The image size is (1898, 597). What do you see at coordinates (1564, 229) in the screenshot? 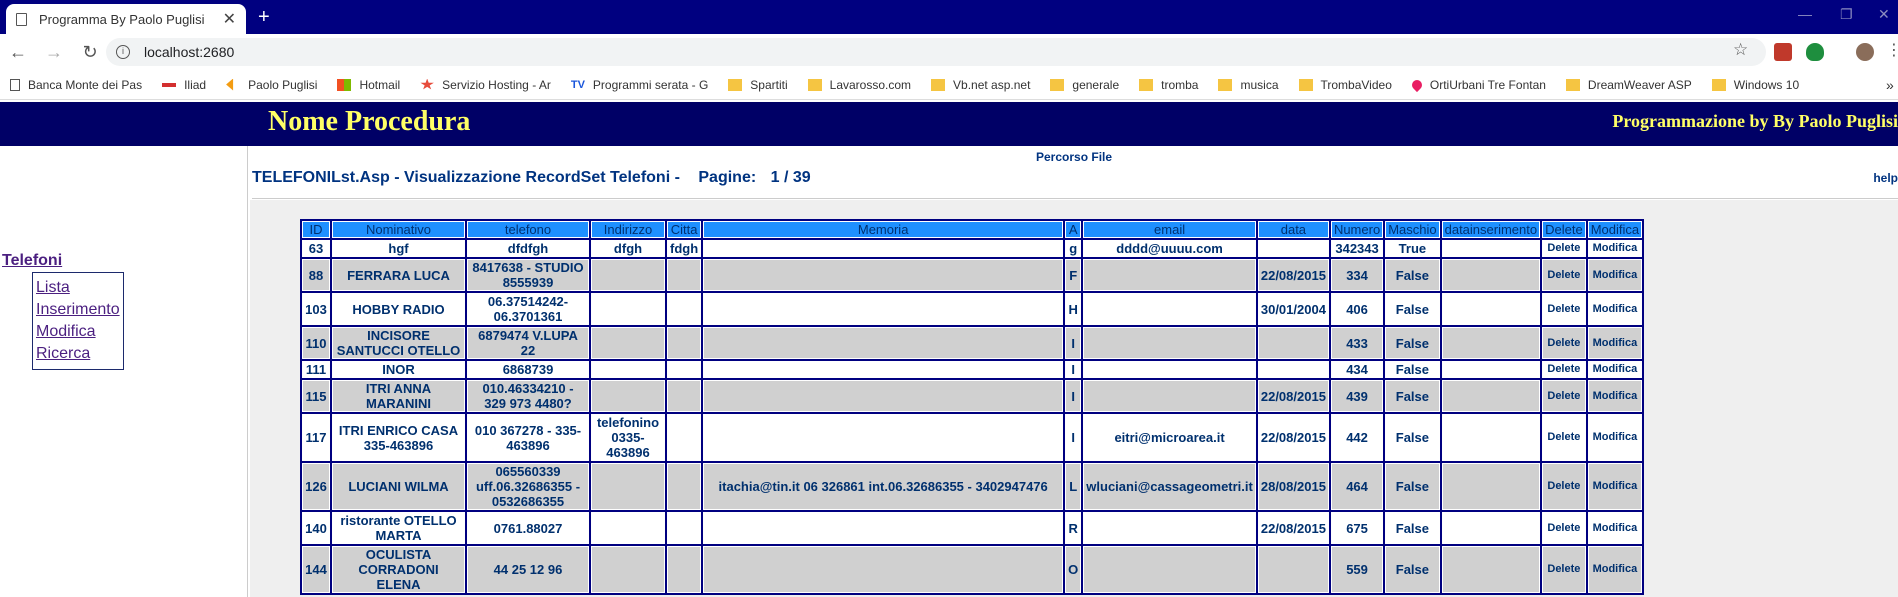
I see `column-header: Delete` at bounding box center [1564, 229].